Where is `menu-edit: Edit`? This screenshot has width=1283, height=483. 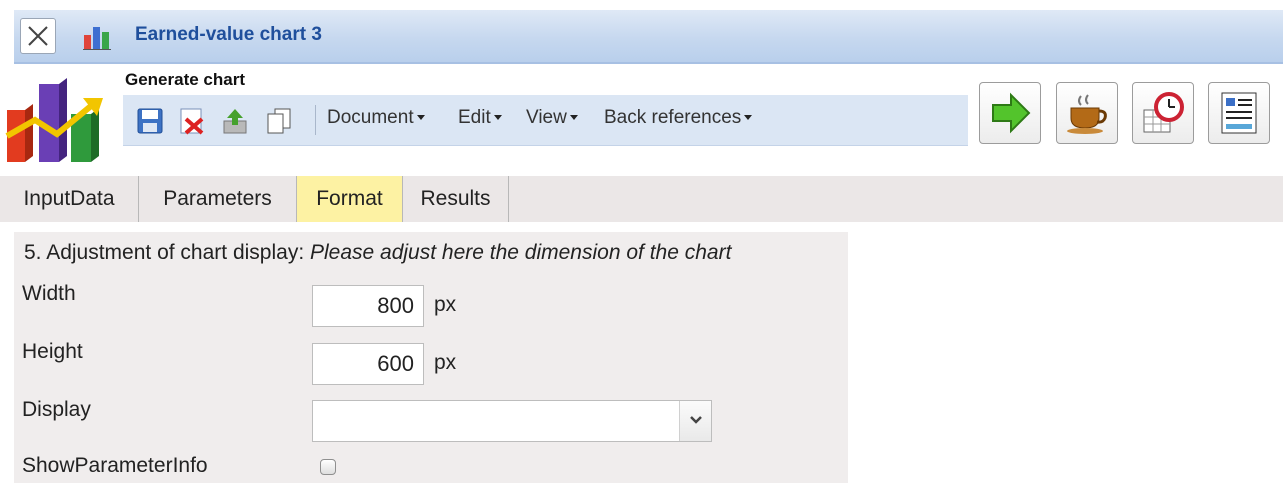
menu-edit: Edit is located at coordinates (480, 118).